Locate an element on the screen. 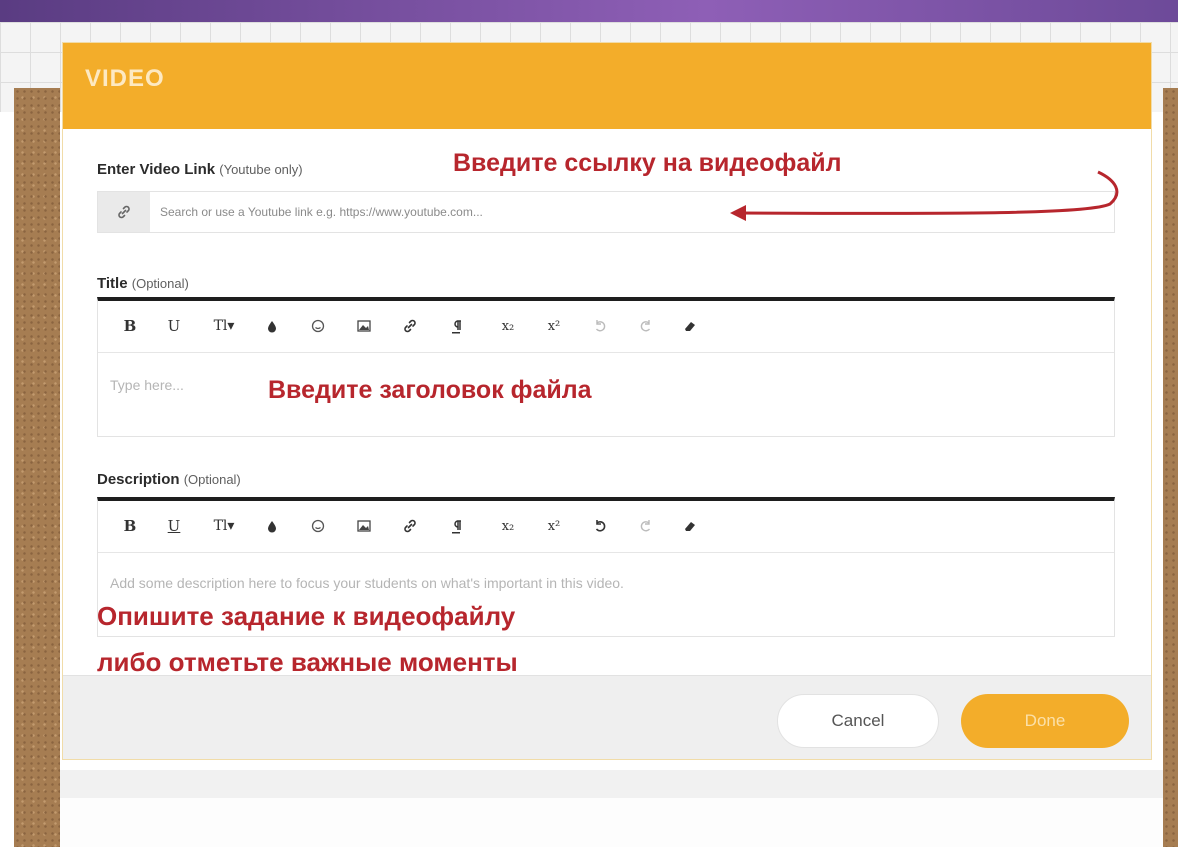 This screenshot has height=847, width=1178. cancel-button: Cancel is located at coordinates (858, 721).